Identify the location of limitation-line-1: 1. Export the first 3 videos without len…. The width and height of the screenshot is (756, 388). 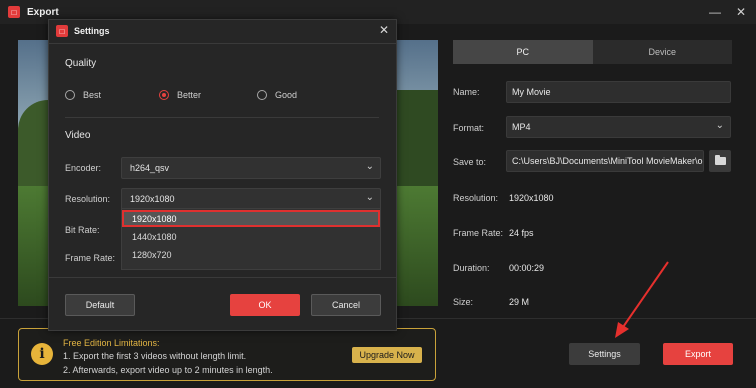
(155, 356).